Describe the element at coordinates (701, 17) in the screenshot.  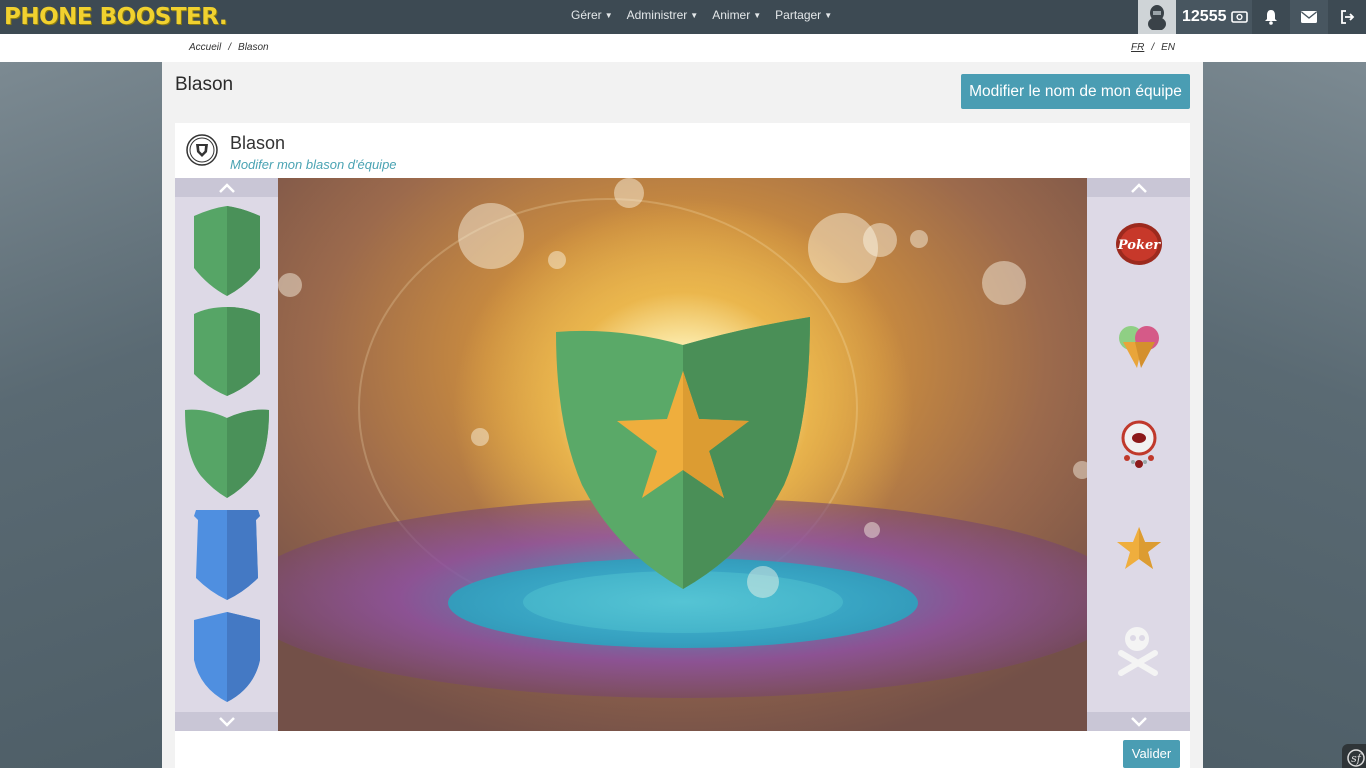
I see `main-menu: Gérer ▼ Administrer ▼ Animer ▼ Partager ▼` at that location.